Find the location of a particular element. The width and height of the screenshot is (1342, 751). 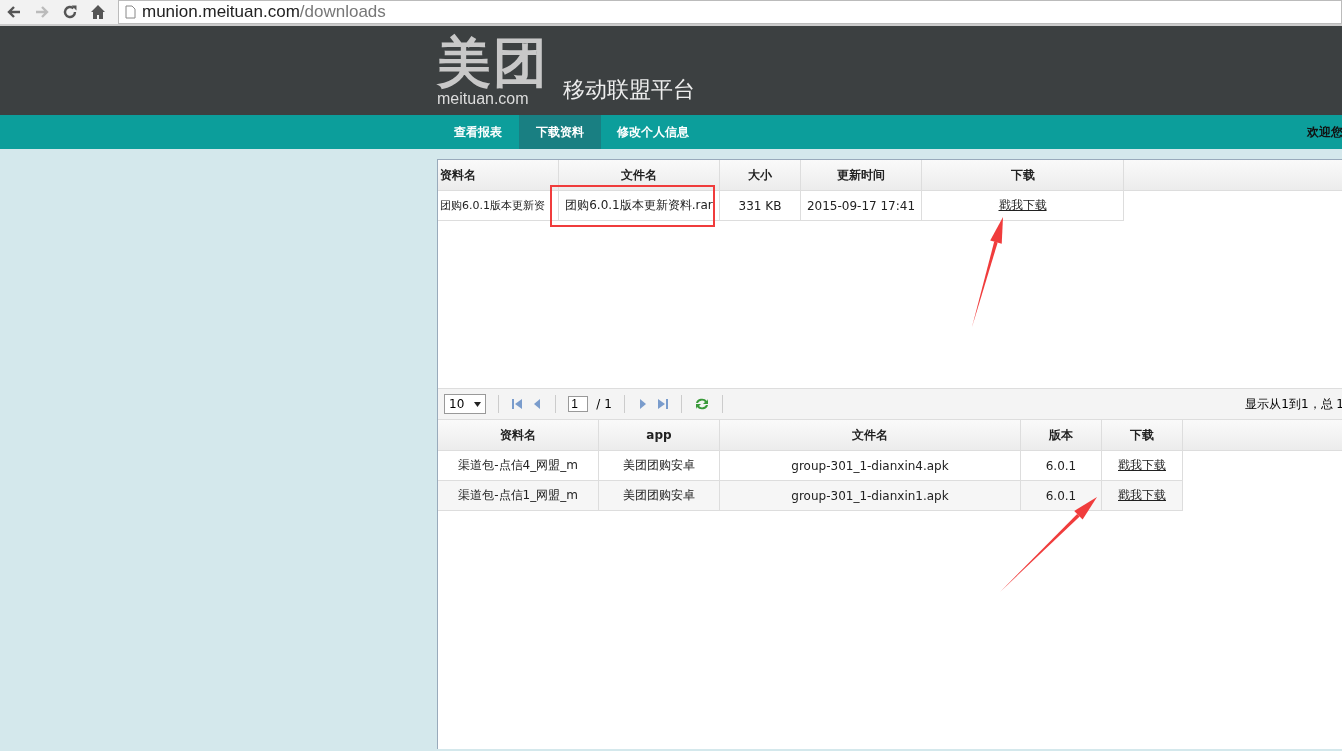

pager-summary: 显示从1到1，总 1 is located at coordinates (1293, 404).